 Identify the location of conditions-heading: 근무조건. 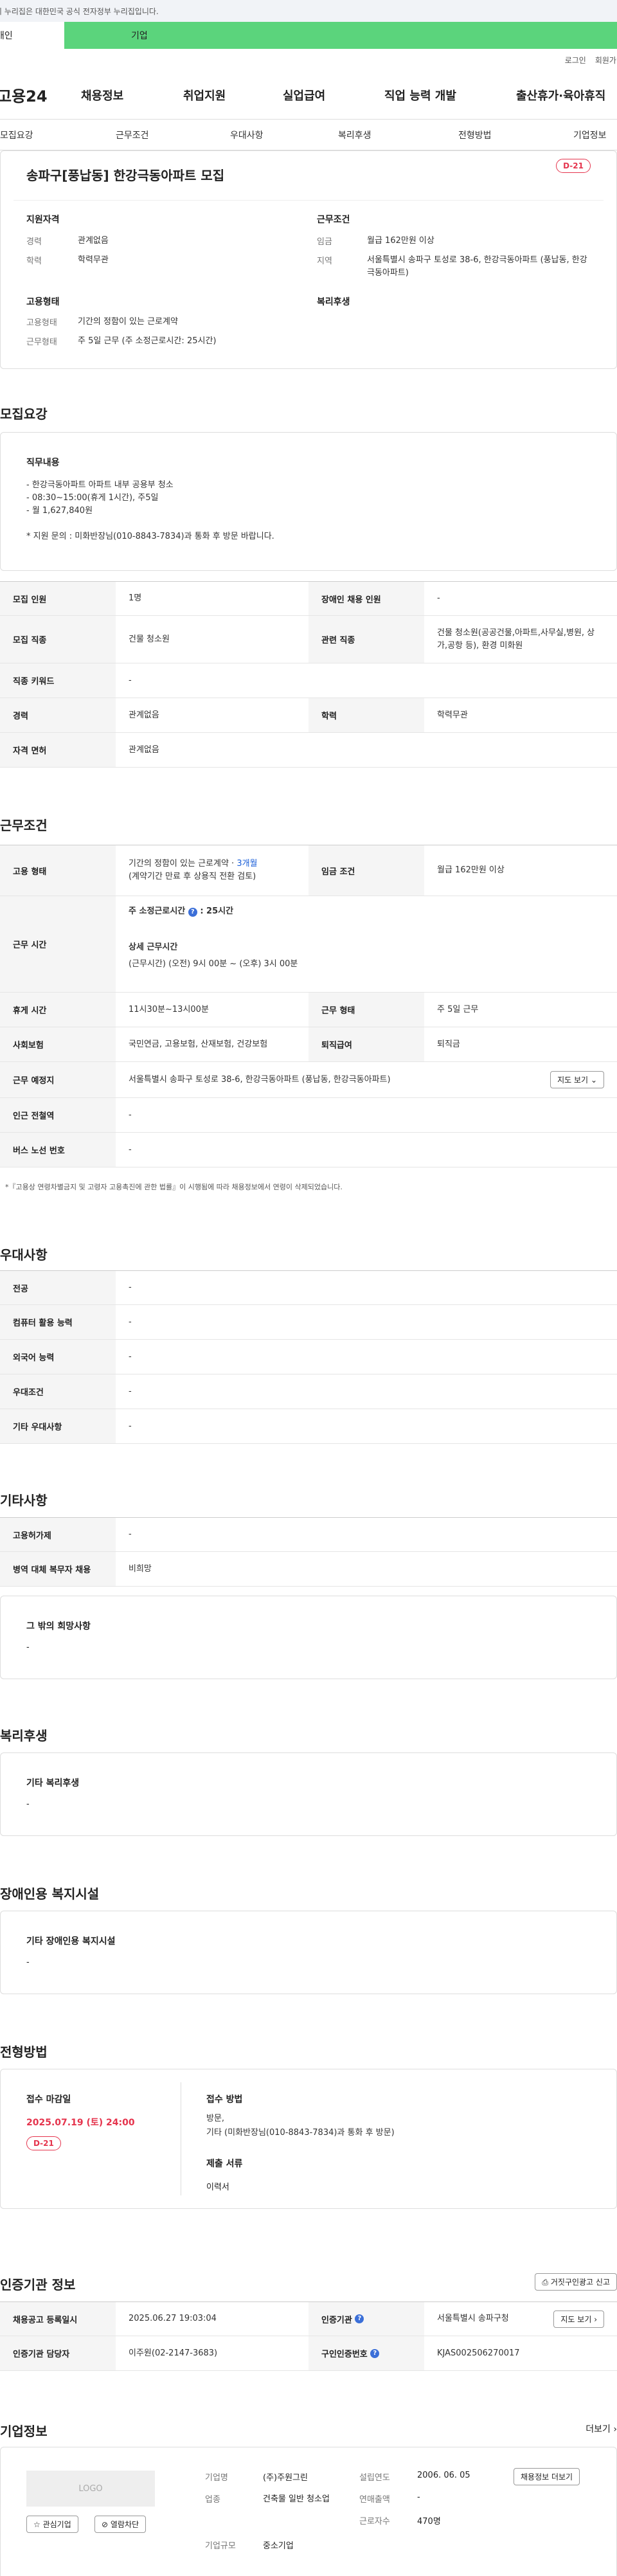
(333, 220).